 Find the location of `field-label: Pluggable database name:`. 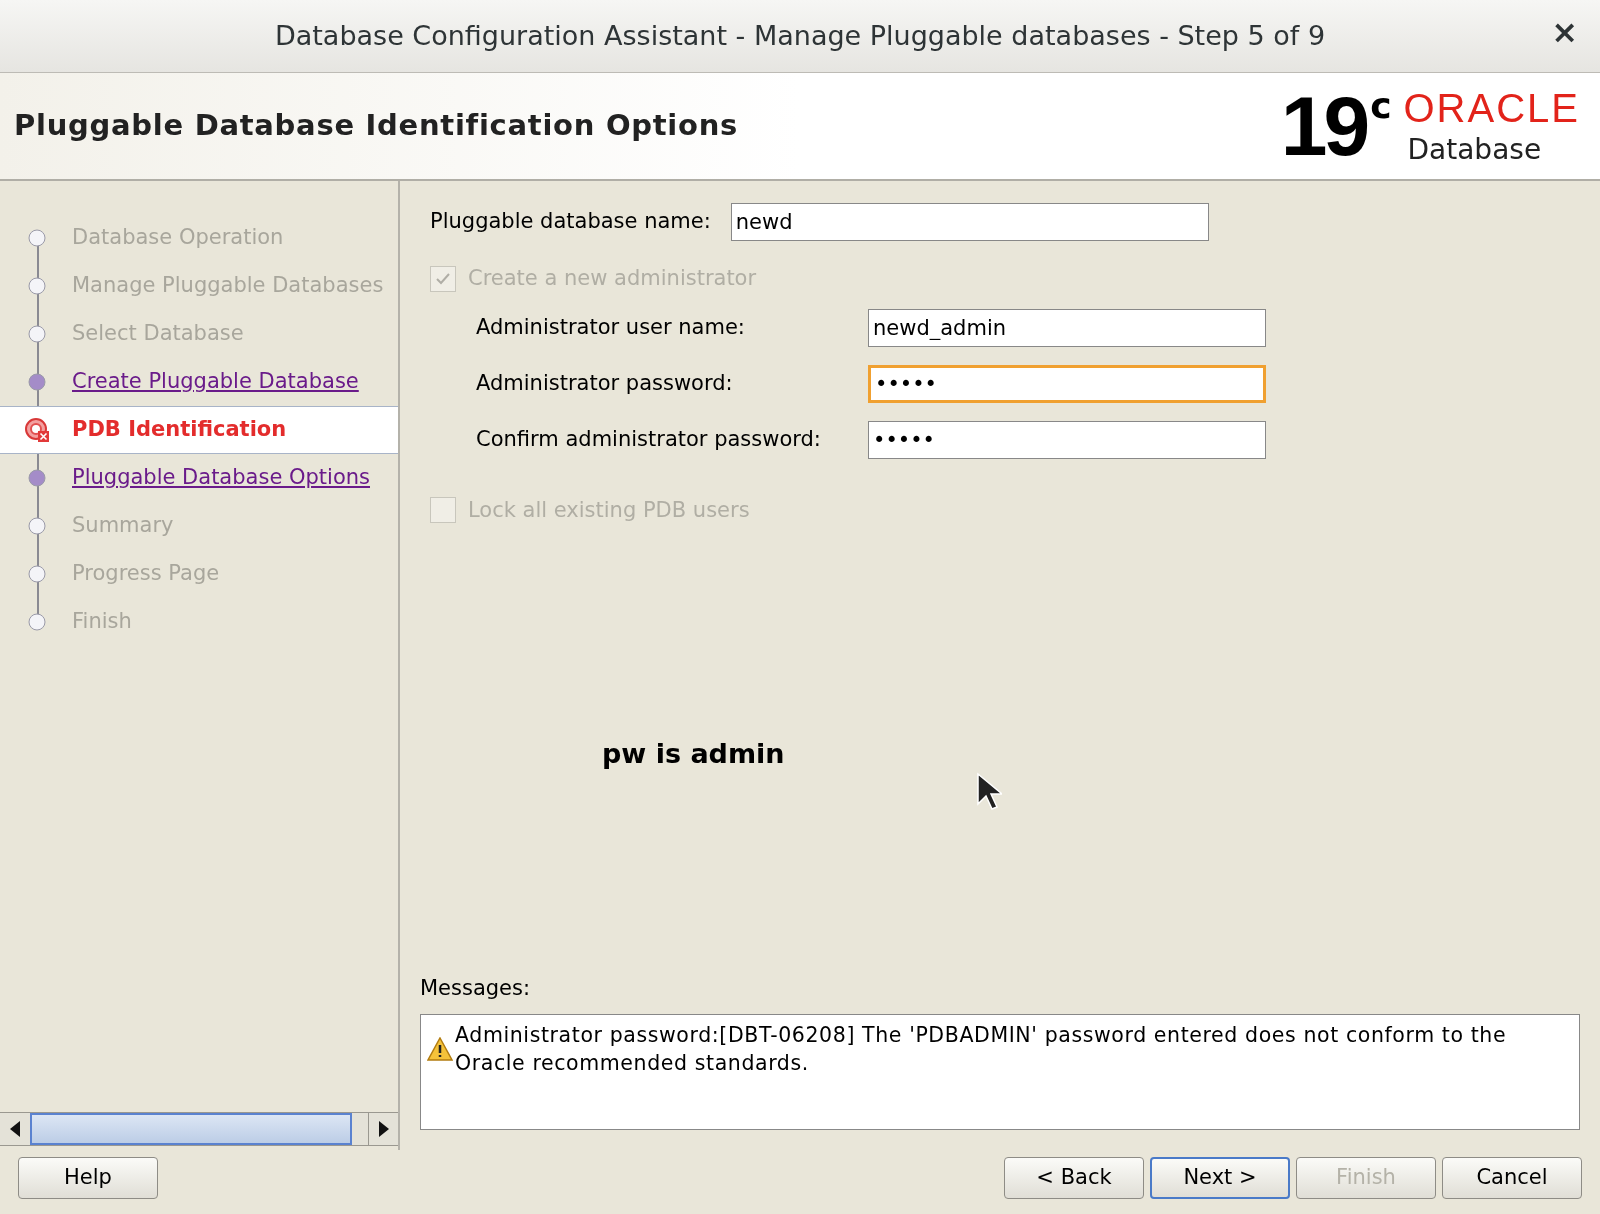

field-label: Pluggable database name: is located at coordinates (570, 222).